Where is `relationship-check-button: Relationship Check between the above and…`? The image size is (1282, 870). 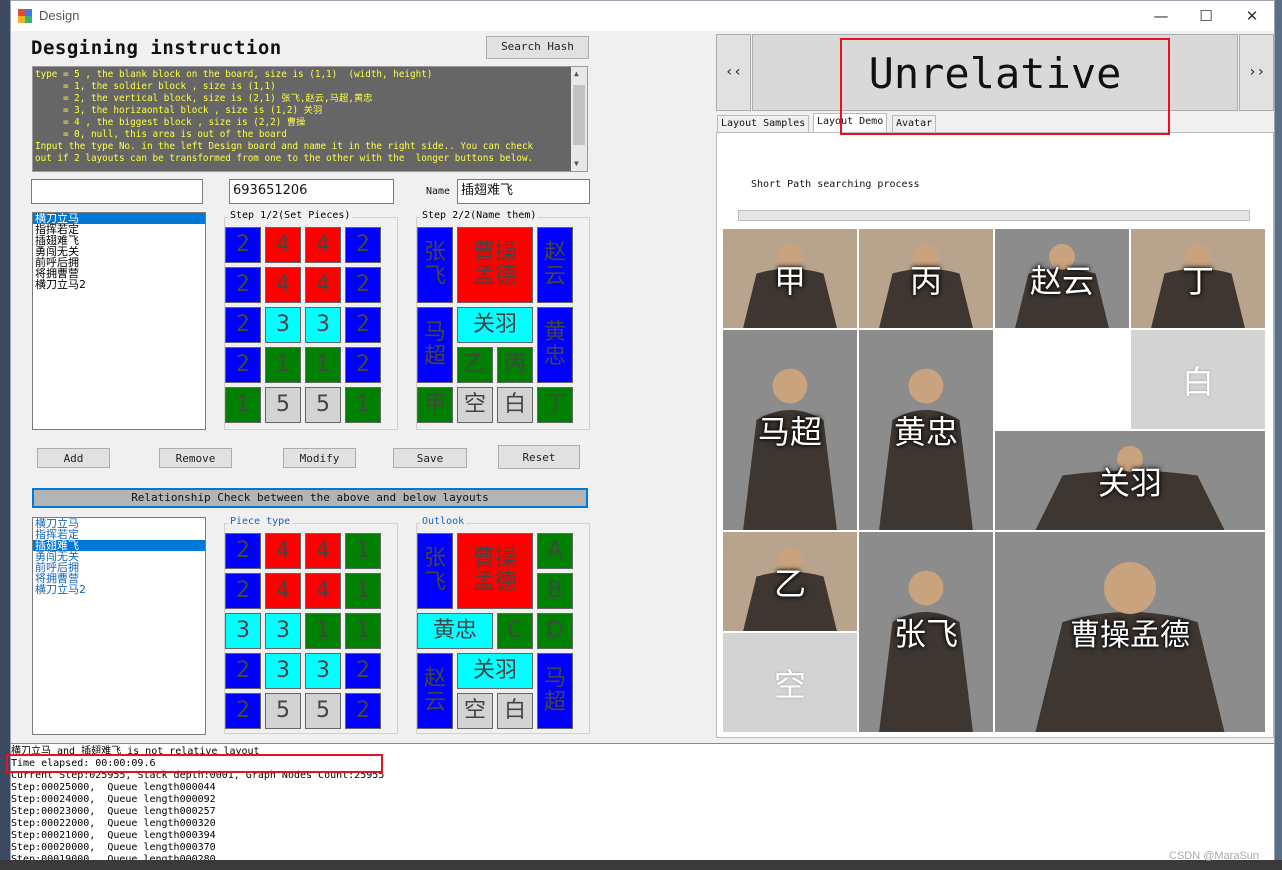 relationship-check-button: Relationship Check between the above and… is located at coordinates (310, 498).